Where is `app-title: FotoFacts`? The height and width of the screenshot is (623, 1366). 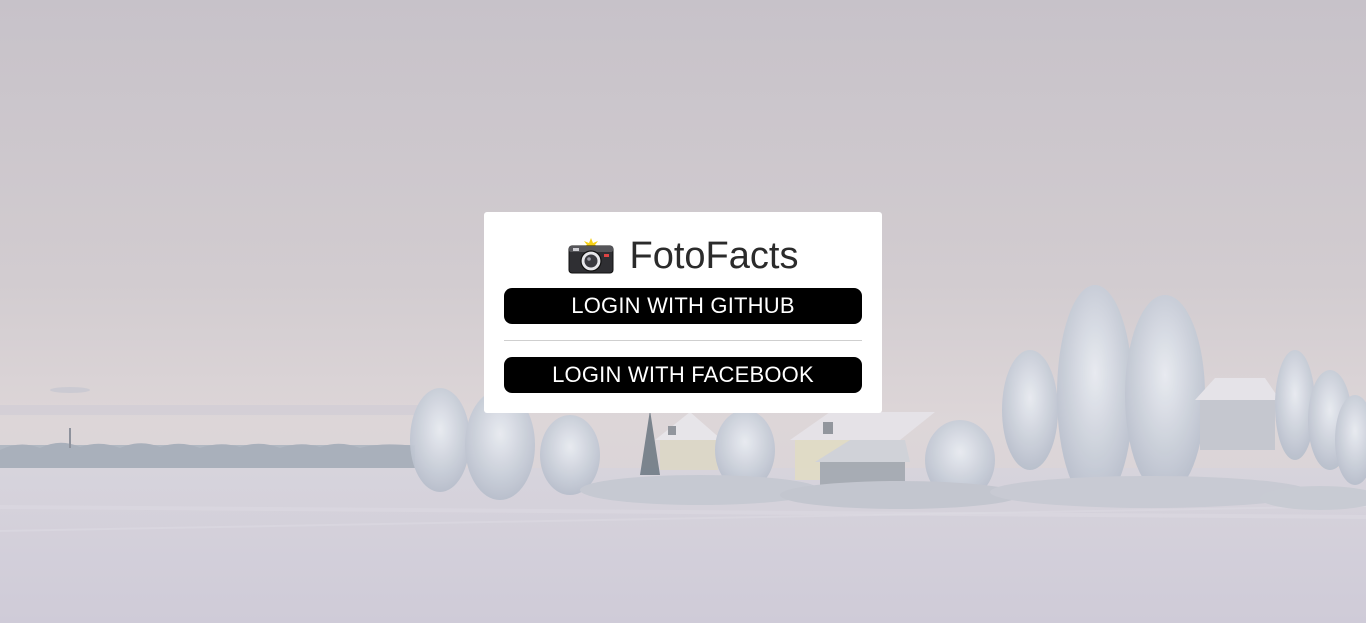
app-title: FotoFacts is located at coordinates (714, 256).